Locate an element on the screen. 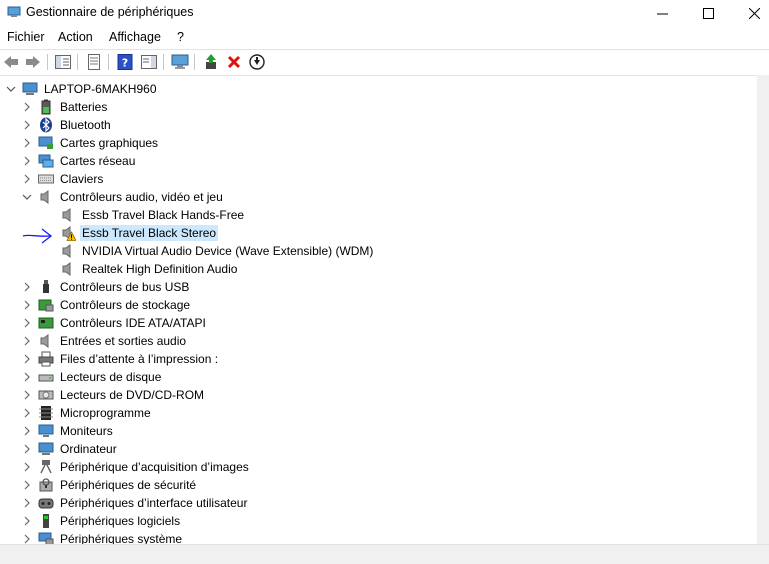 The image size is (769, 564). tree-item-display-adapters: Cartes graphiques is located at coordinates (91, 143).